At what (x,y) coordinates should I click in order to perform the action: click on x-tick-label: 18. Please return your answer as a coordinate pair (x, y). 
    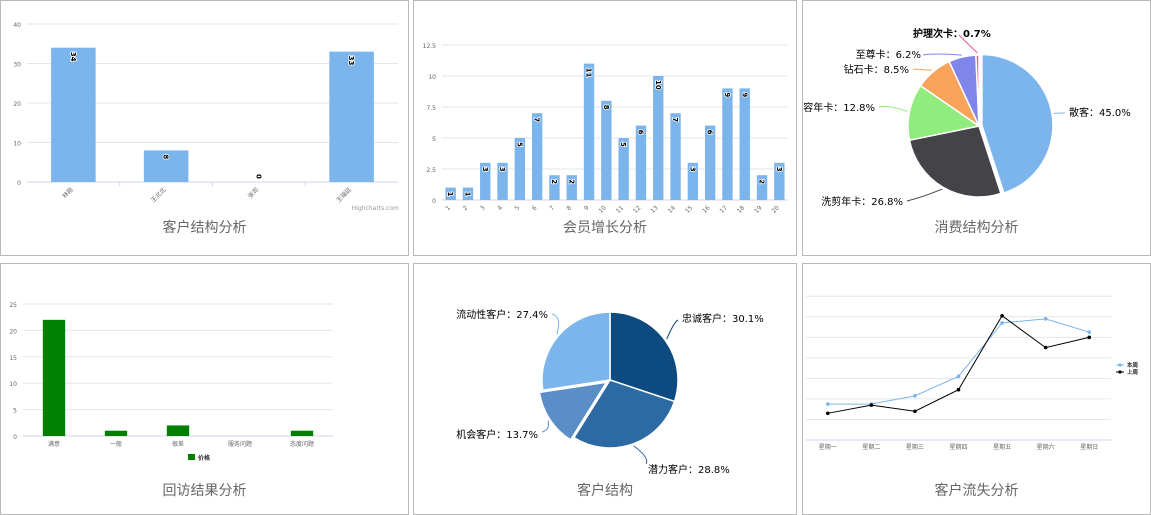
    Looking at the image, I should click on (741, 209).